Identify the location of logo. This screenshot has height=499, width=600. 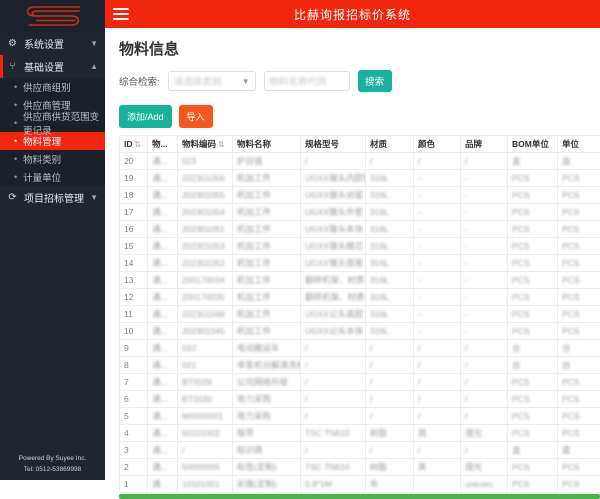
(52, 16).